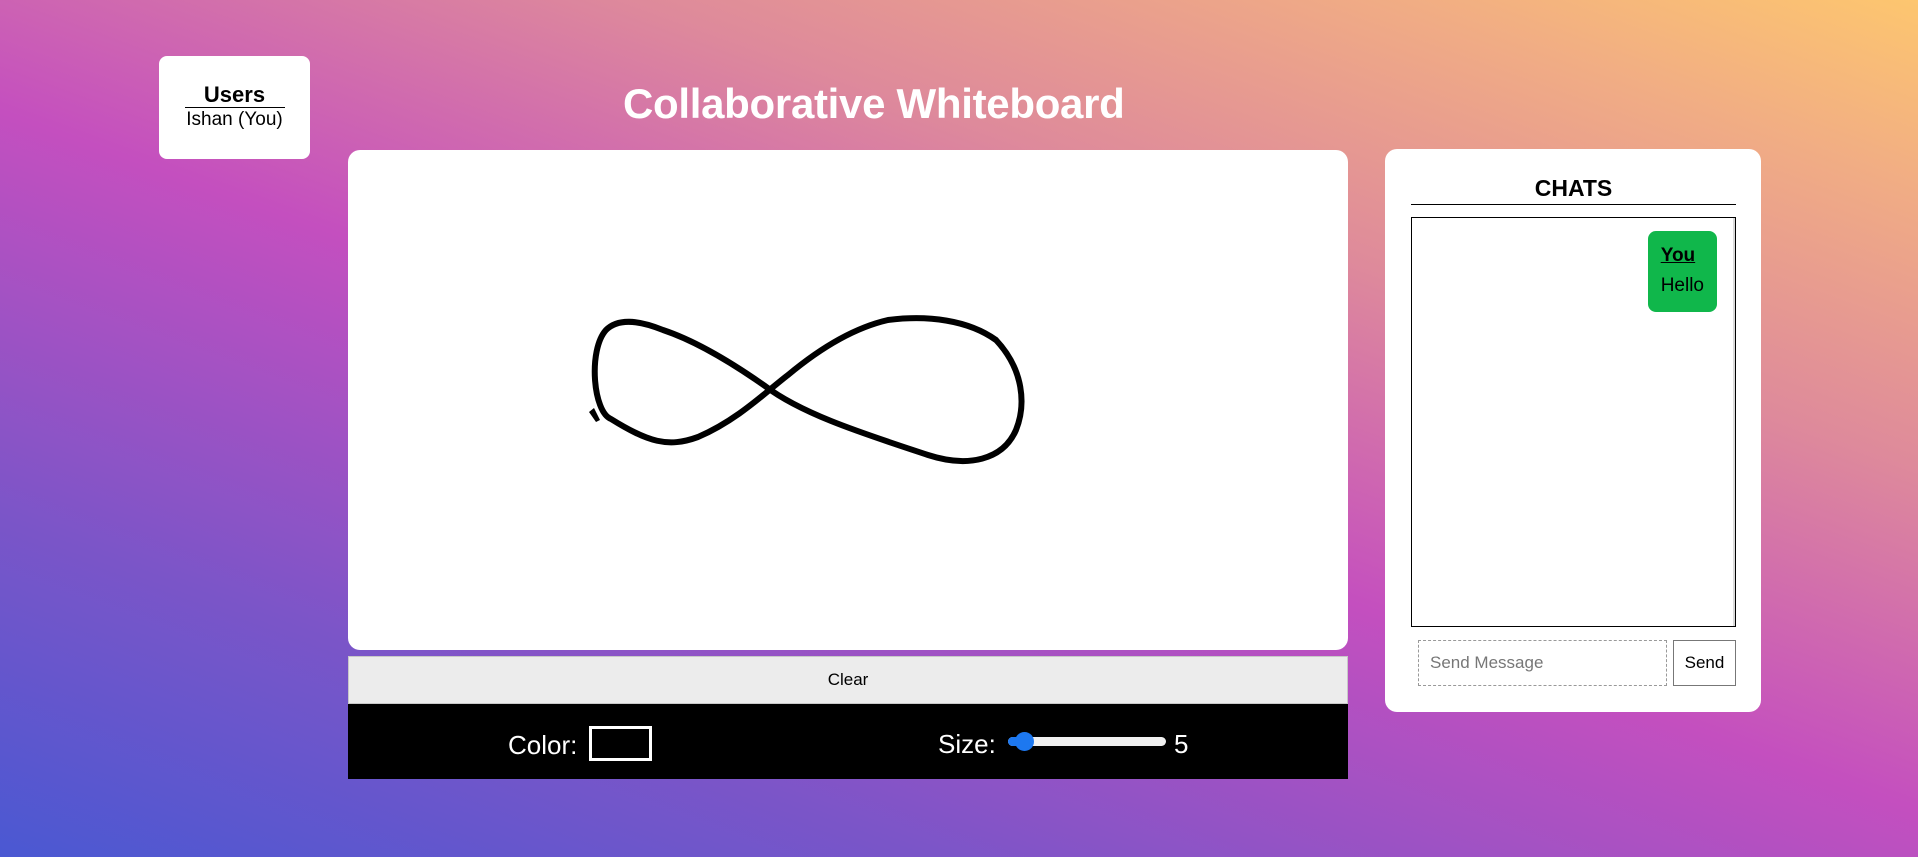  What do you see at coordinates (967, 744) in the screenshot?
I see `size-label: Size:` at bounding box center [967, 744].